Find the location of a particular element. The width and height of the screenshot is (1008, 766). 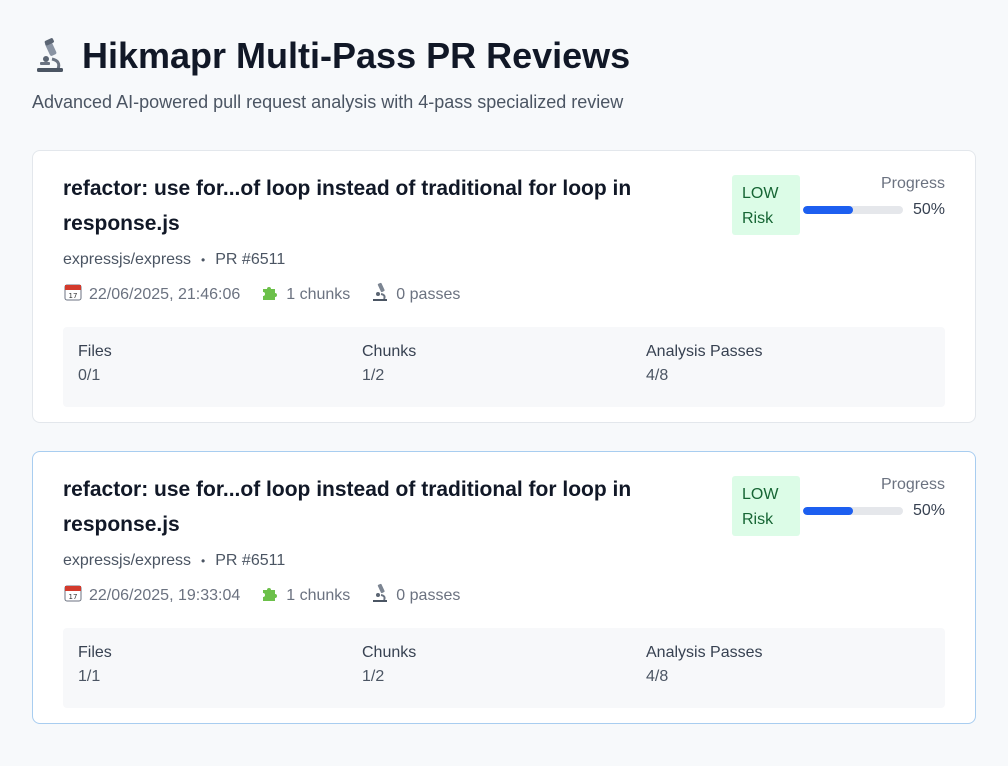

stats-panel: Files 1/1 Chunks 1/2 Analysis Passes 4/8 is located at coordinates (504, 668).